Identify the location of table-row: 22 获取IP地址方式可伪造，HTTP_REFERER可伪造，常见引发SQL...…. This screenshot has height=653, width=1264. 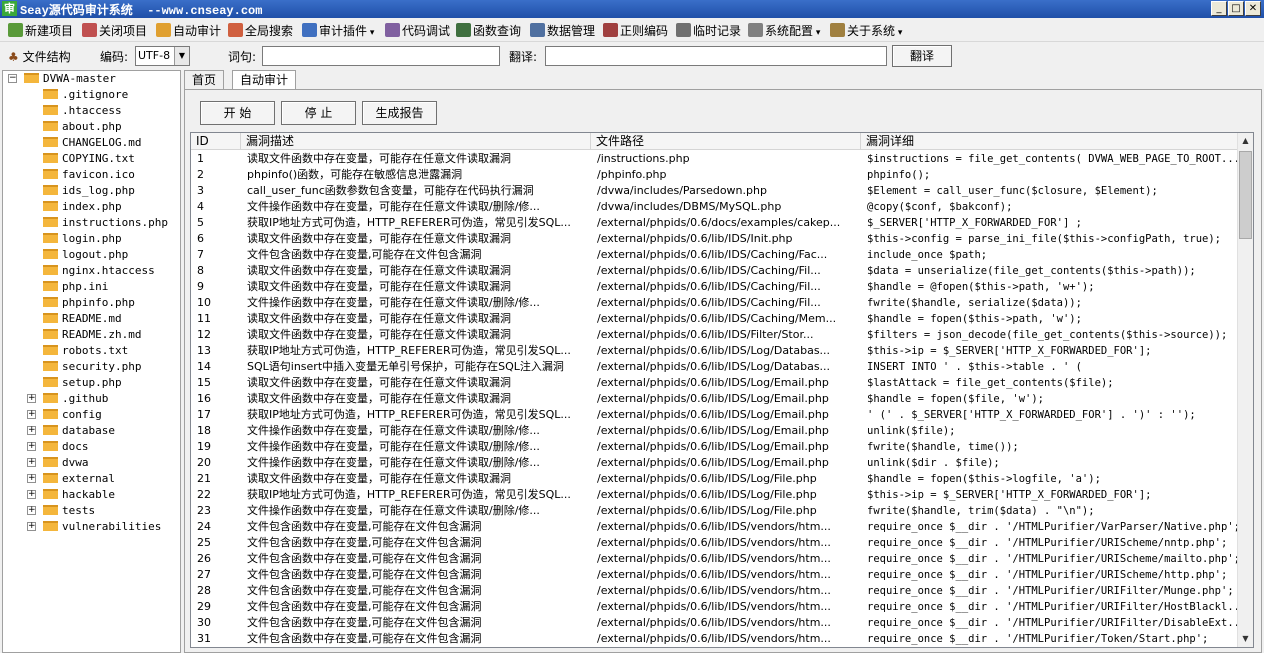
(715, 495).